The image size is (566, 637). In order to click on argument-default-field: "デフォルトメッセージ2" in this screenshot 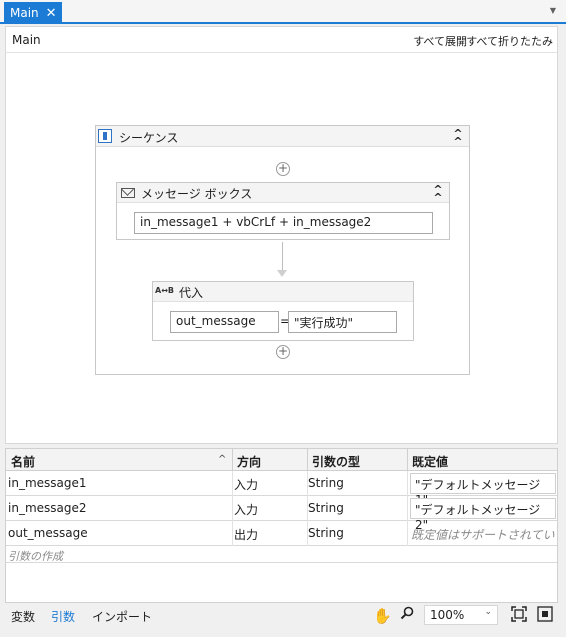, I will do `click(483, 515)`.